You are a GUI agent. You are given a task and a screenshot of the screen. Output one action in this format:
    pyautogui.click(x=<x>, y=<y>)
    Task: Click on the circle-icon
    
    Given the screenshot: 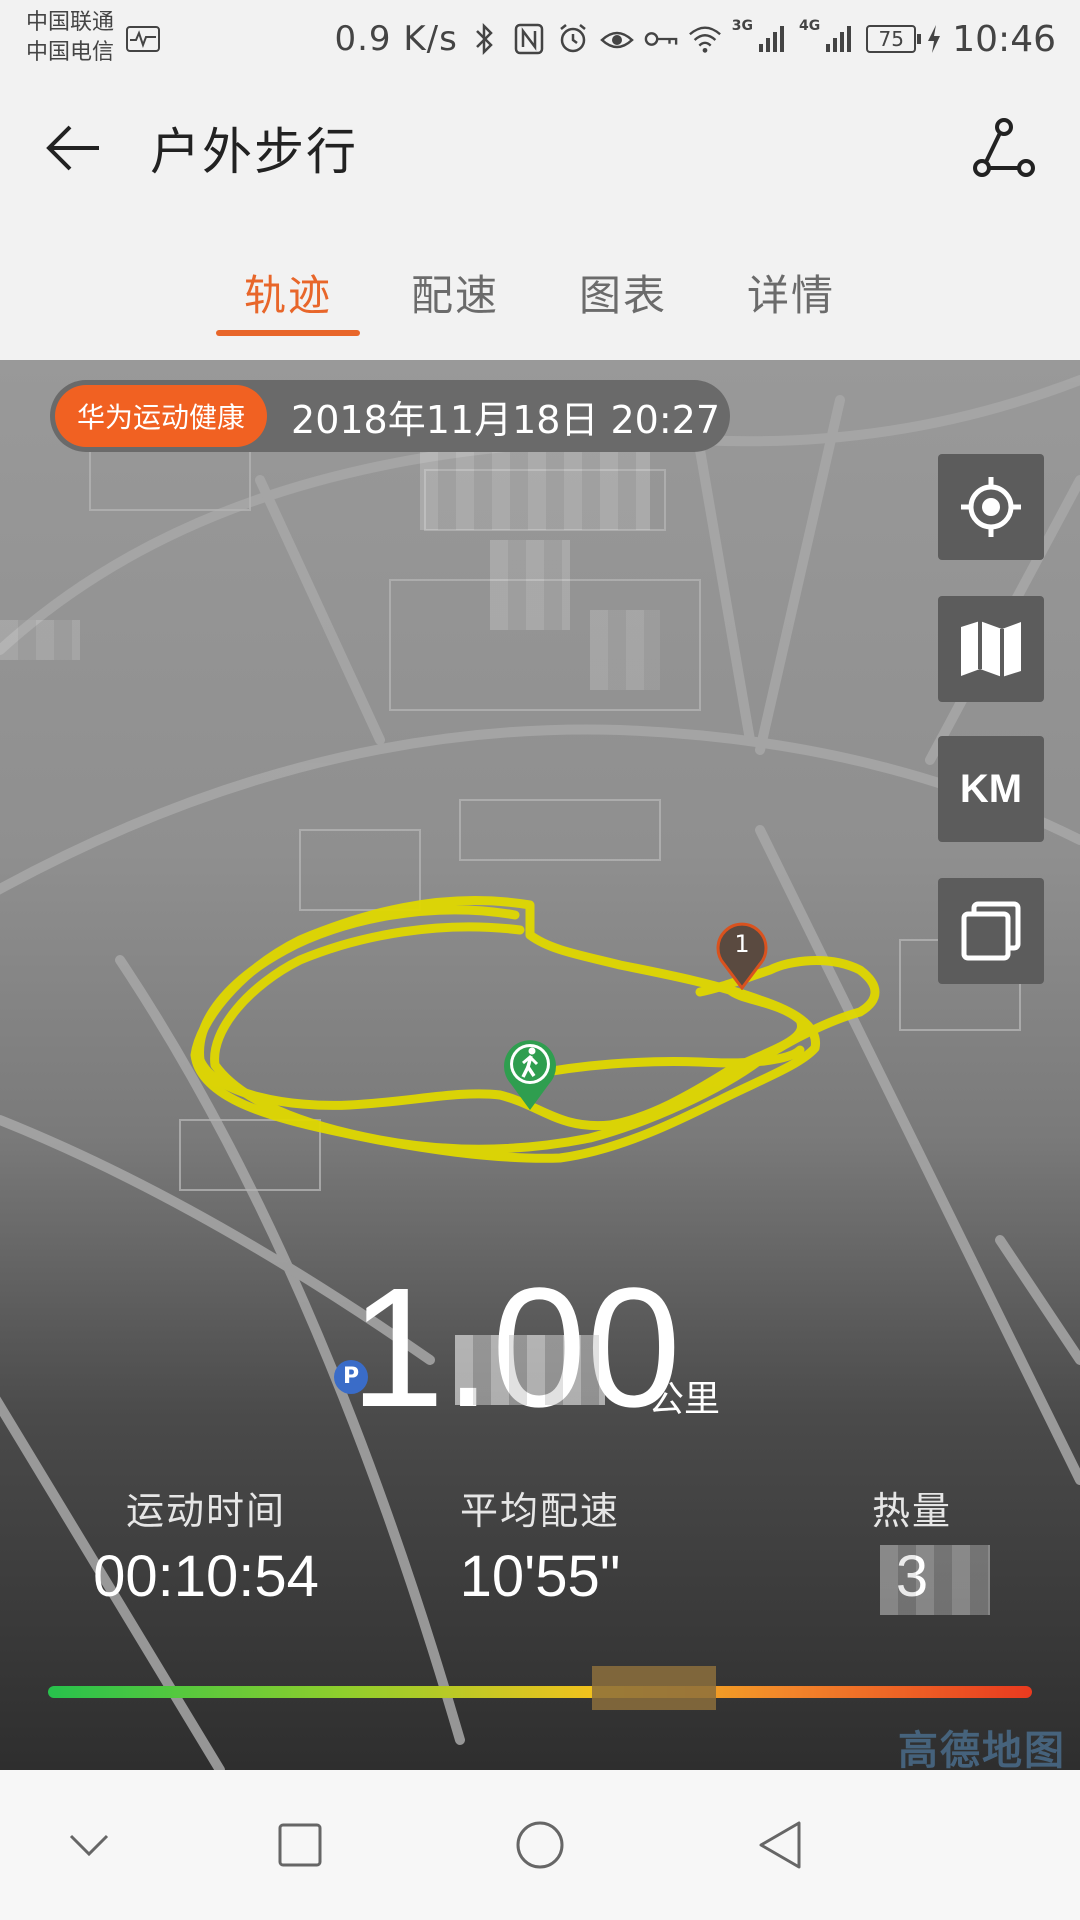 What is the action you would take?
    pyautogui.click(x=540, y=1845)
    